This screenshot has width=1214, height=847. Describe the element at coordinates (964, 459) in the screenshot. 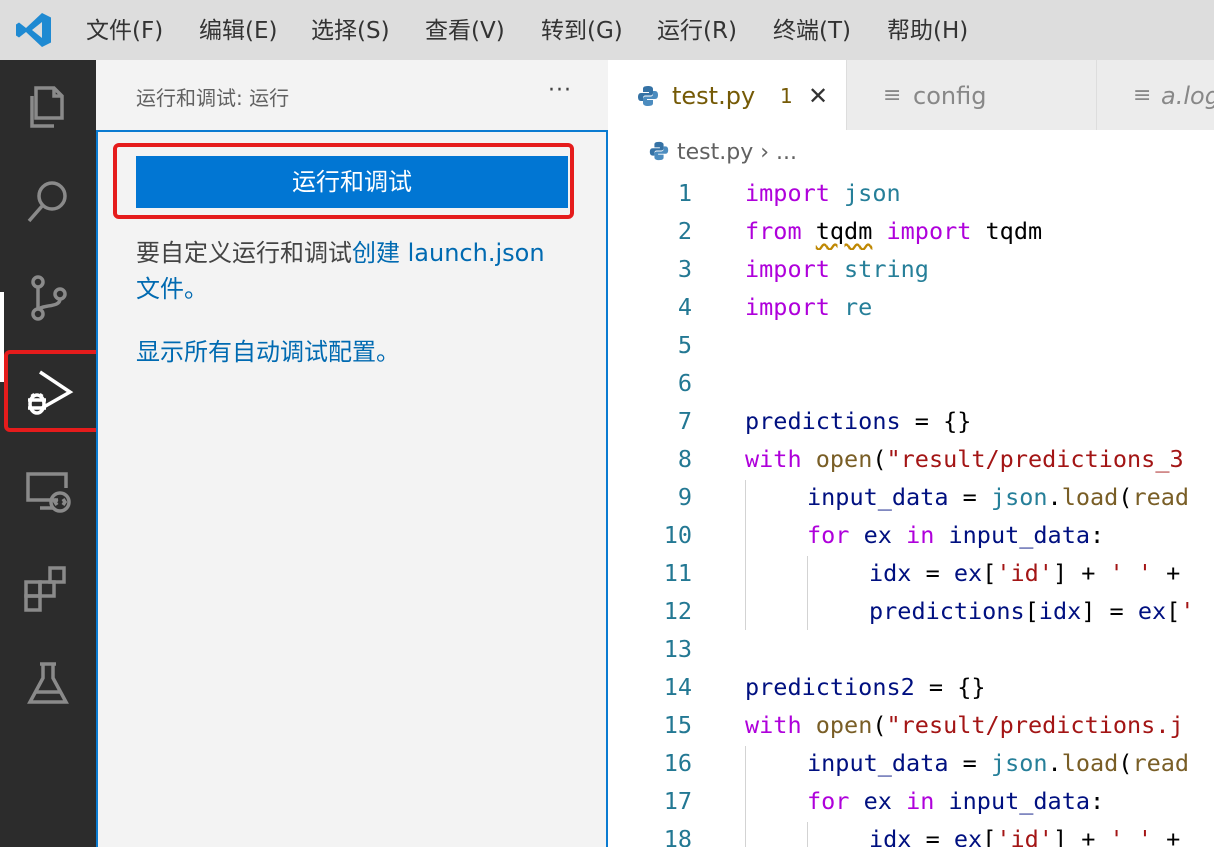

I see `code-text: with open("result/predictions_3` at that location.